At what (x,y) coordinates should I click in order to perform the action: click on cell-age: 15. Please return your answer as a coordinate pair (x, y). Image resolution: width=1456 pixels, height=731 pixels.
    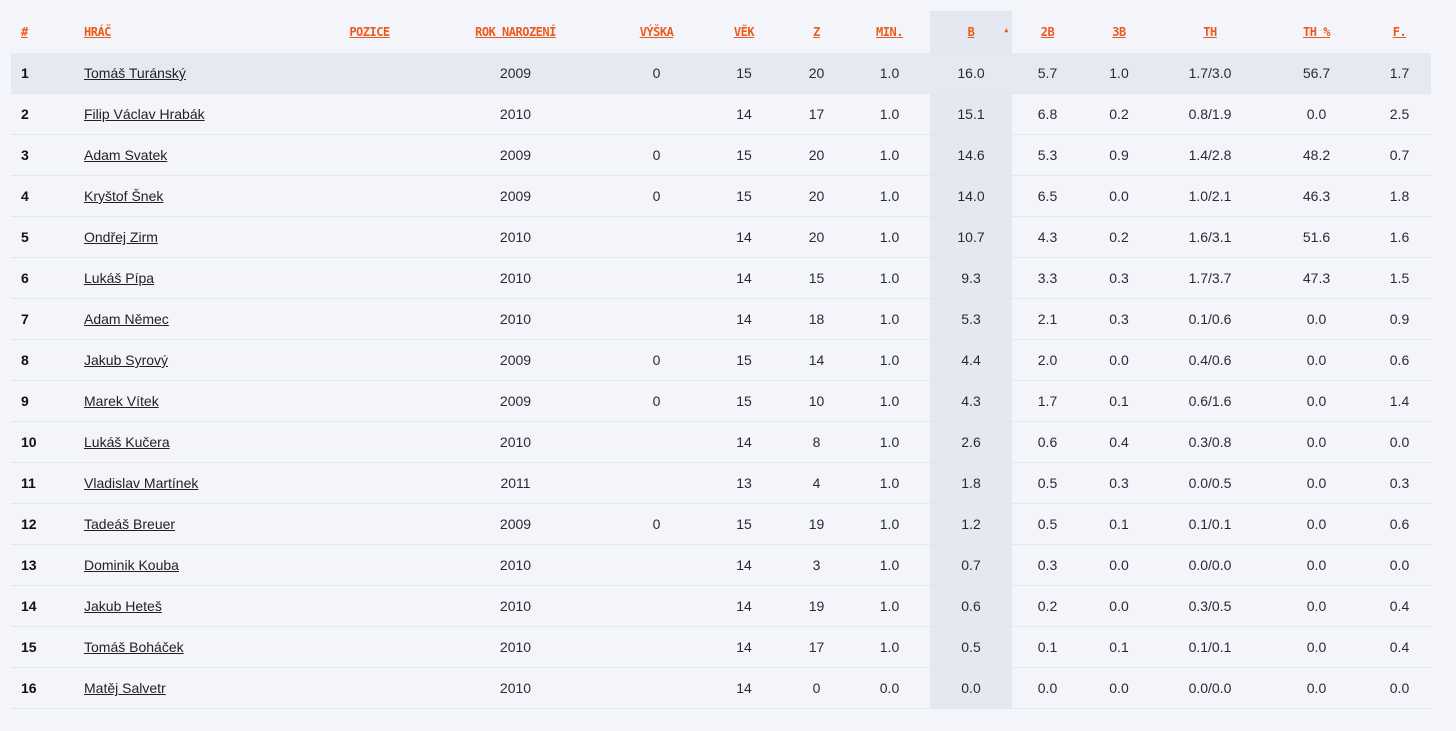
    Looking at the image, I should click on (744, 401).